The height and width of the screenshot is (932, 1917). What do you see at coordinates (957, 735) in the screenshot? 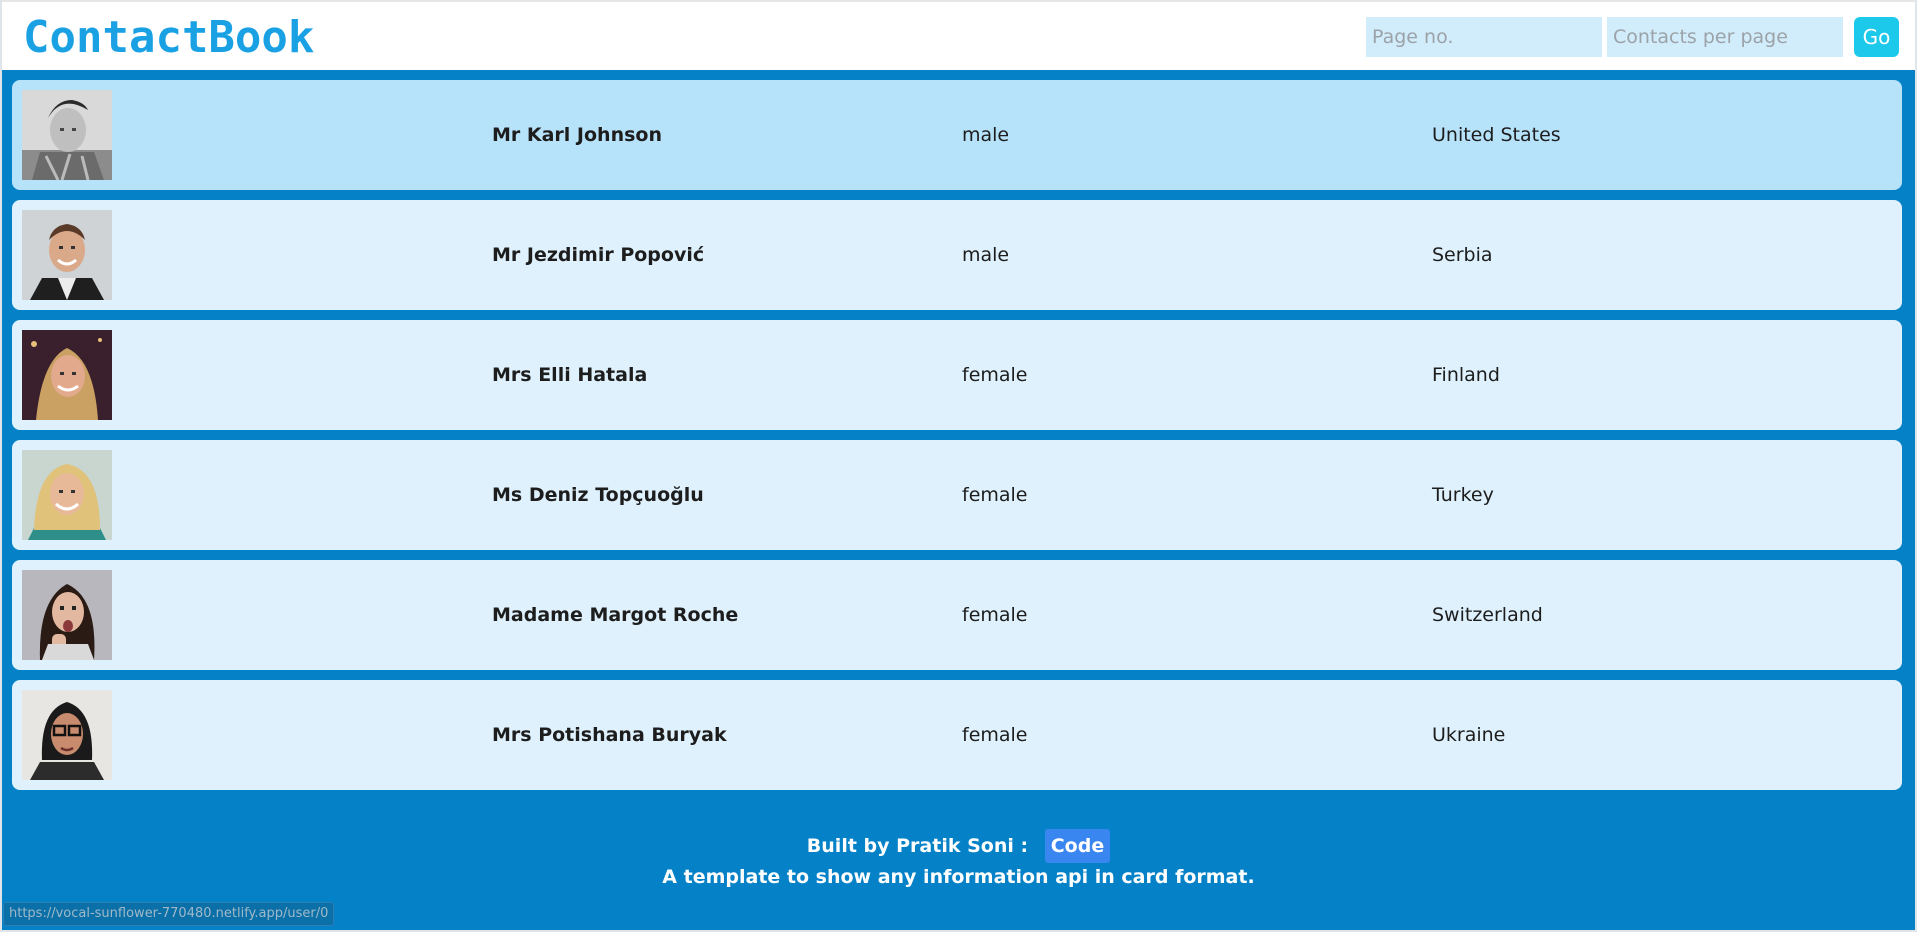
I see `contact-card: Mrs Potishana Buryak female Ukraine` at bounding box center [957, 735].